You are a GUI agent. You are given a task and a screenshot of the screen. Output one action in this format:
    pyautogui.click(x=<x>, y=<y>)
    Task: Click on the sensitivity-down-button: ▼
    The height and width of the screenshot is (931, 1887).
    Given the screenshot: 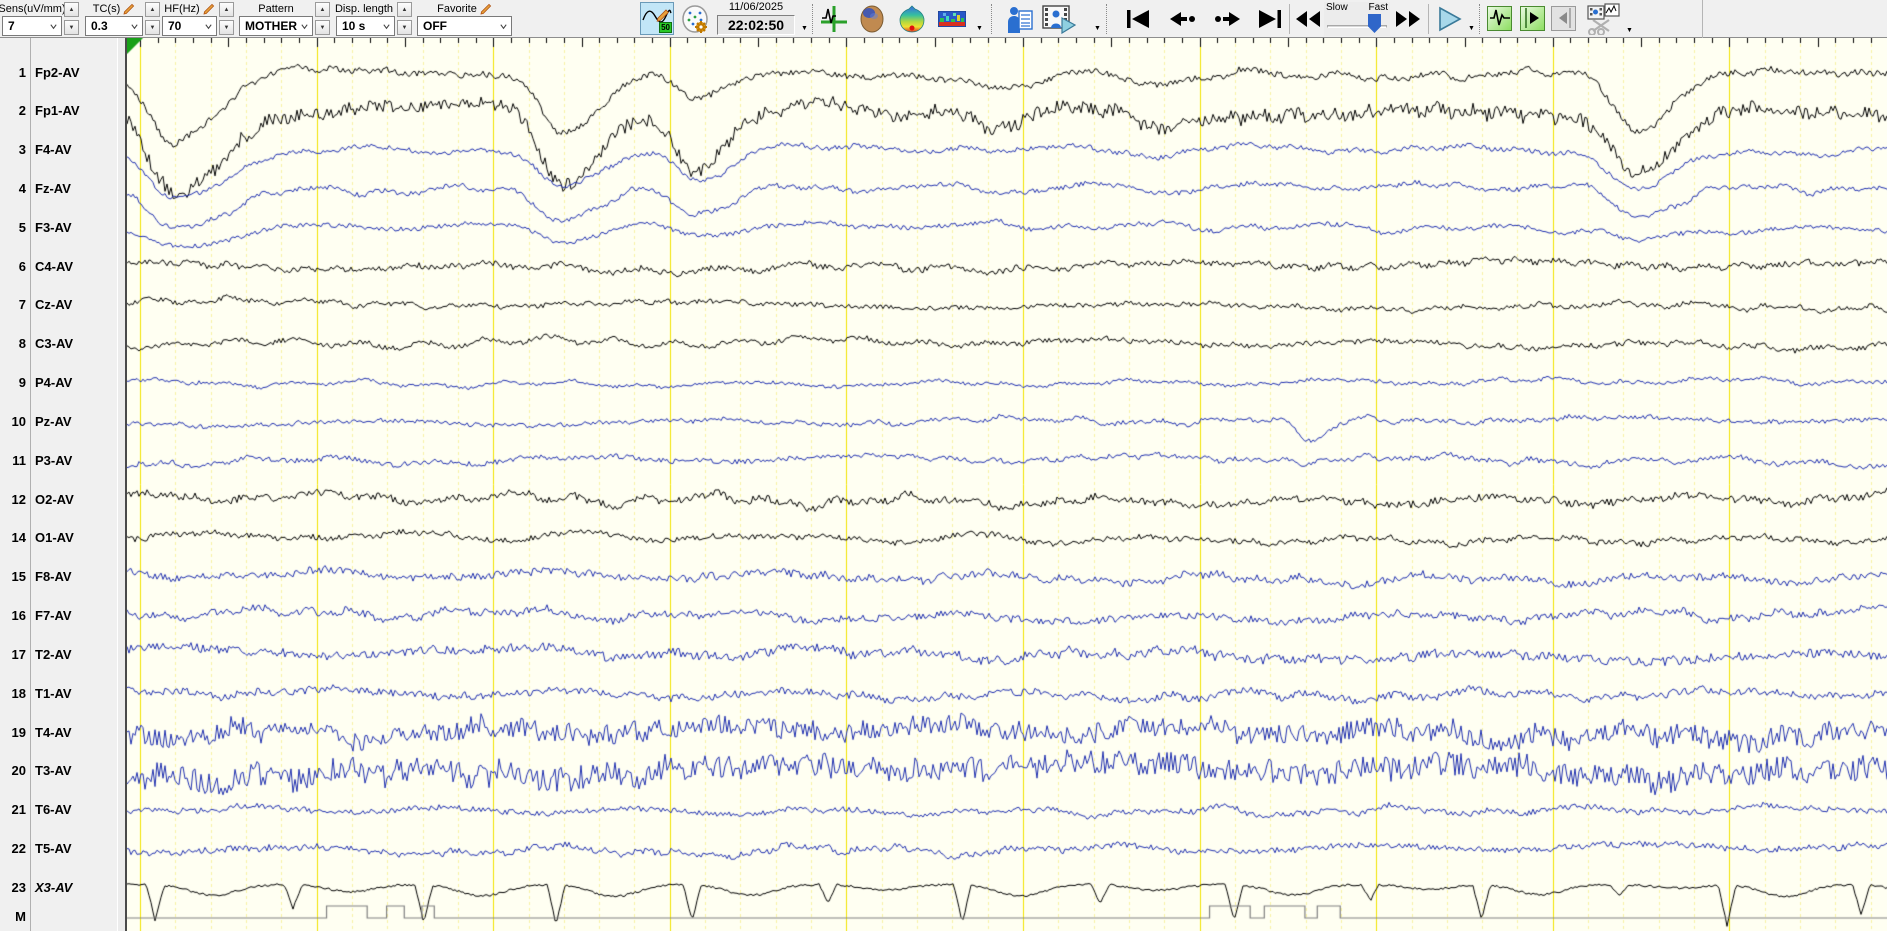 What is the action you would take?
    pyautogui.click(x=71, y=27)
    